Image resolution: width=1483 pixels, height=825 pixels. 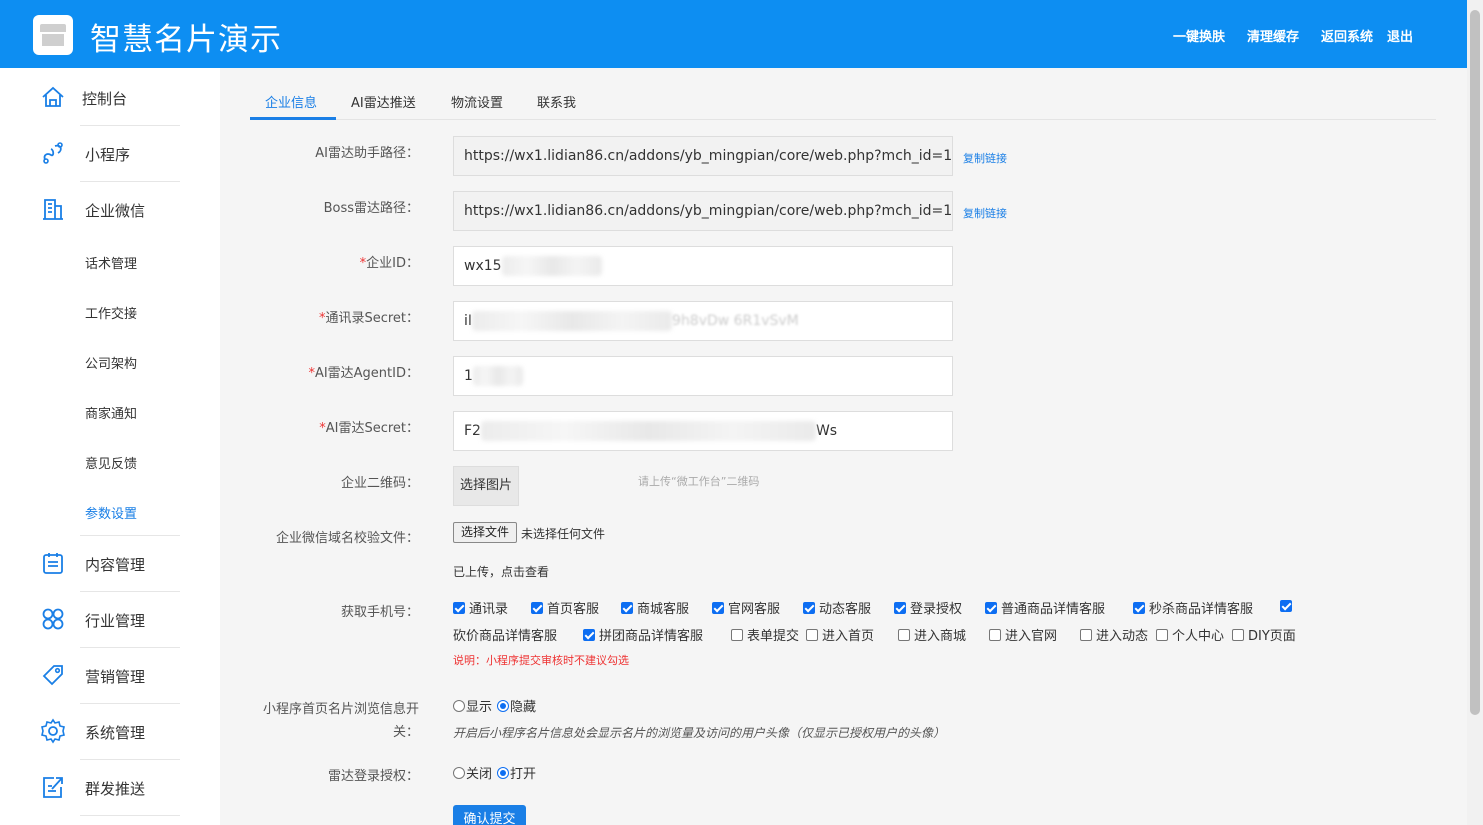 I want to click on choose-file-button: 选择文件, so click(x=485, y=532).